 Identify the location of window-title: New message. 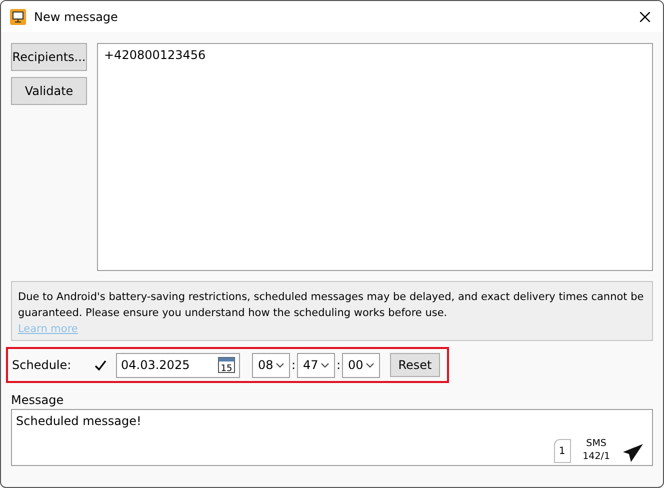
(76, 17).